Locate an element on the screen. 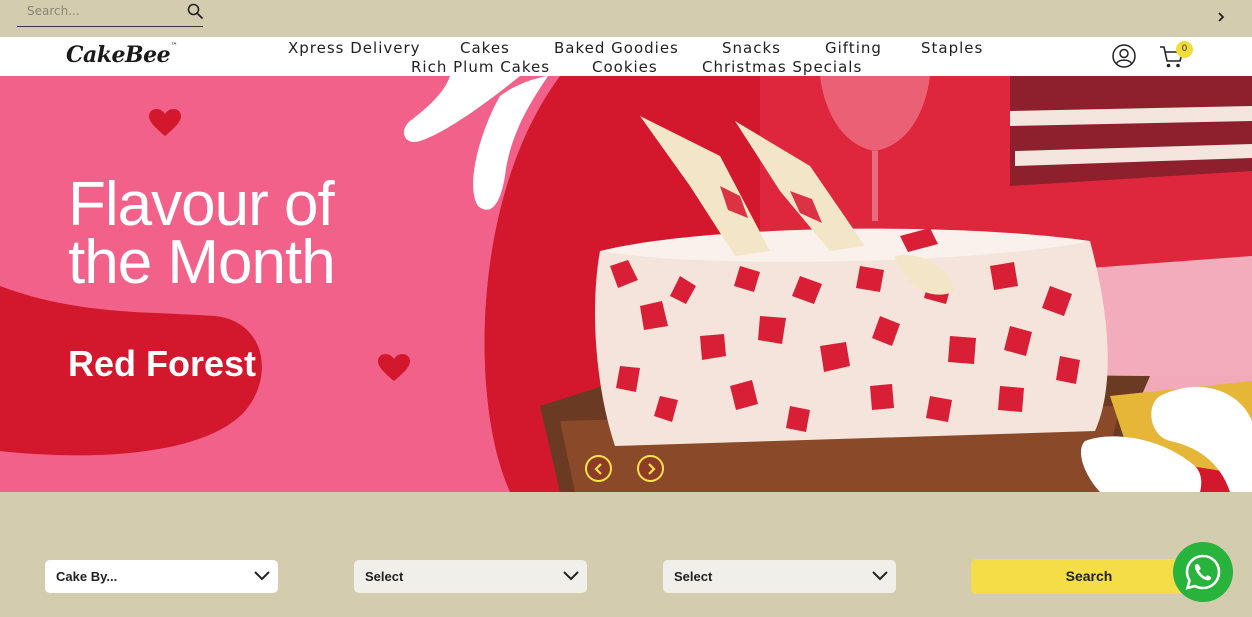 The image size is (1252, 617). carousel-prev-button is located at coordinates (598, 468).